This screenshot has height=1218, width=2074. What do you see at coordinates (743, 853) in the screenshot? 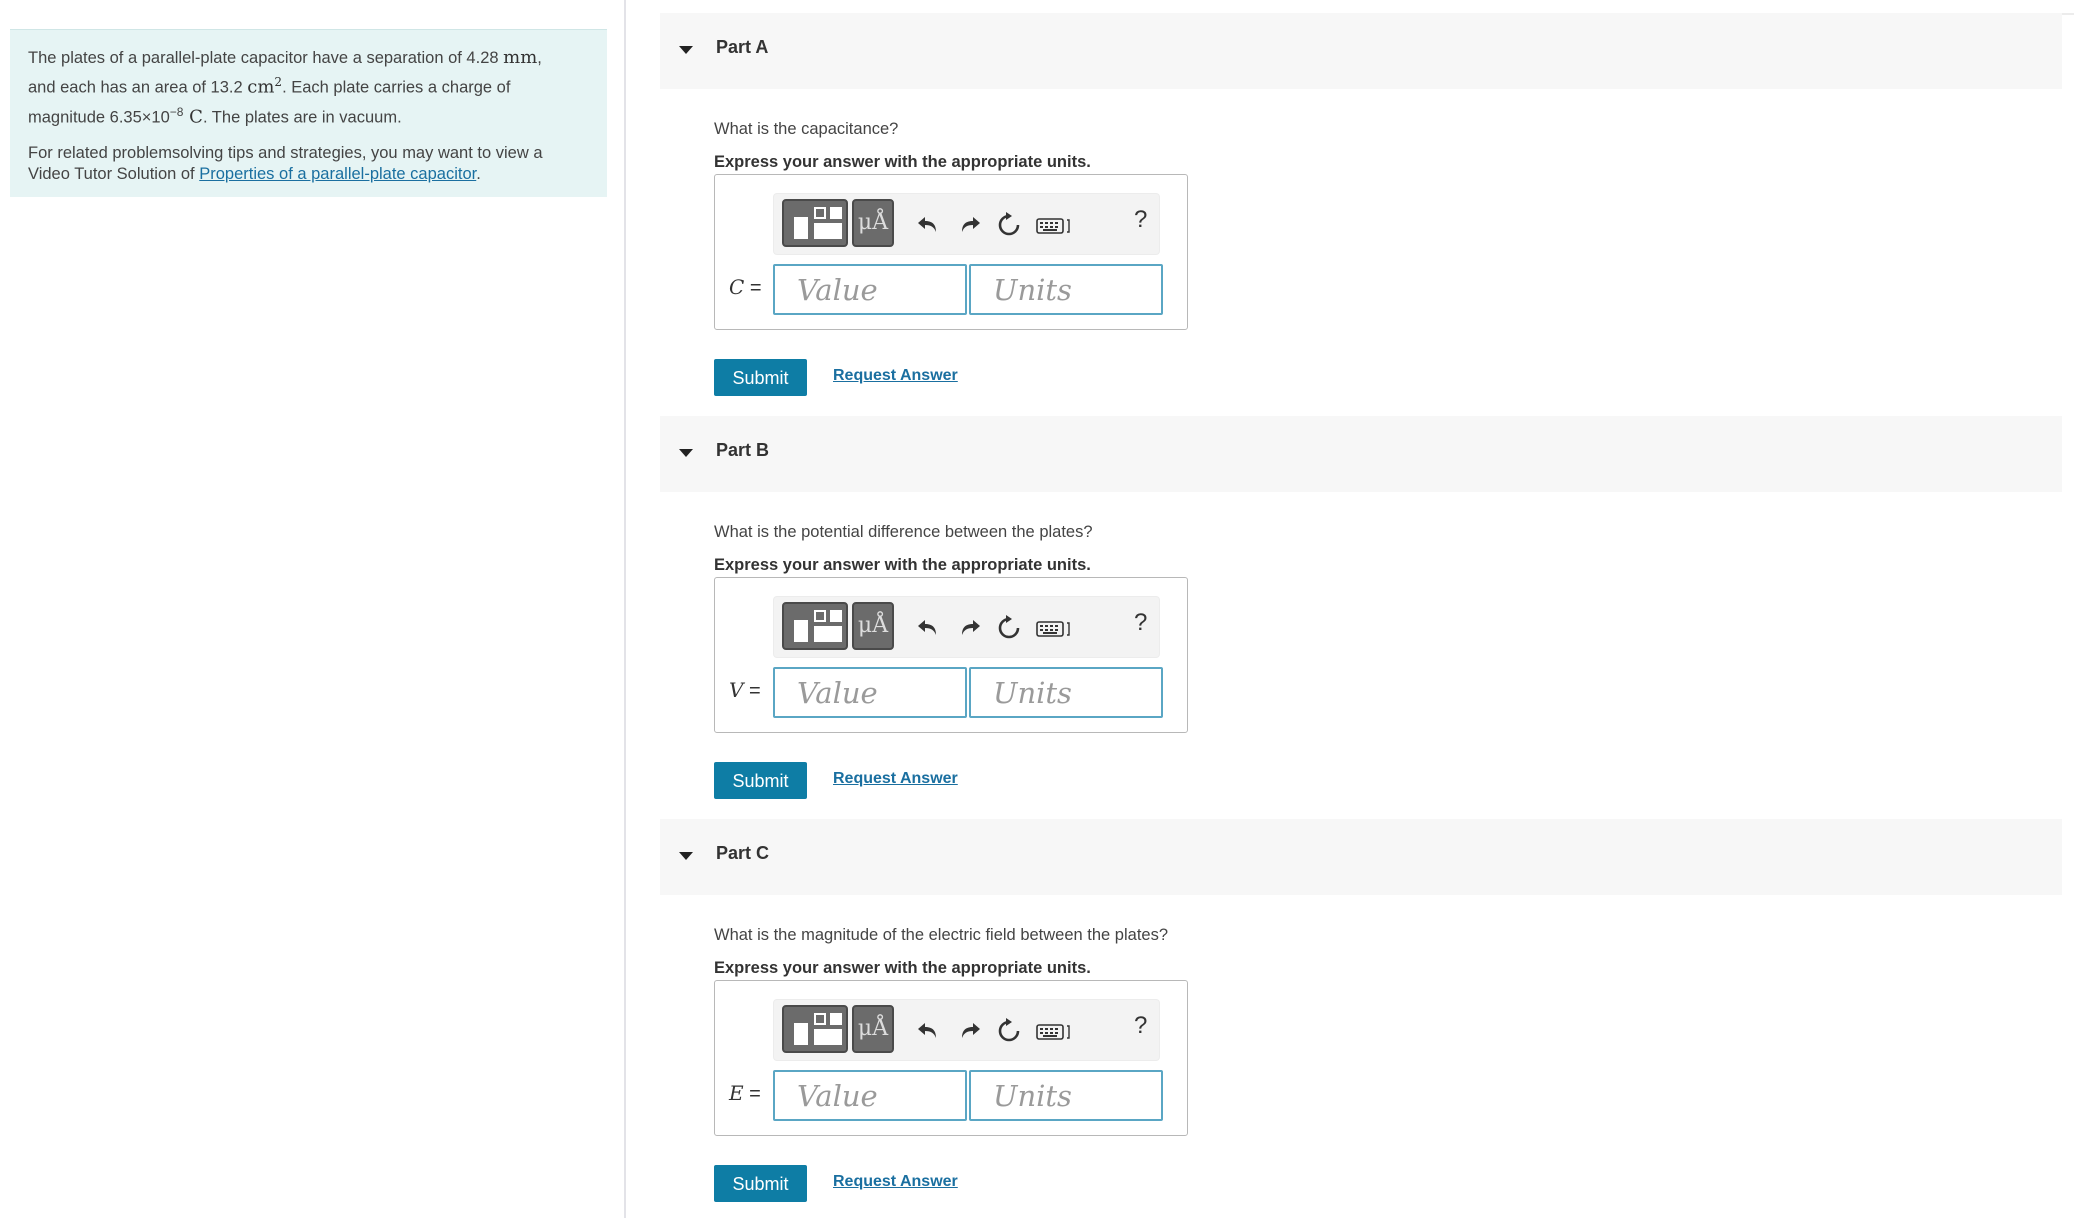
I see `part-title: Part C` at bounding box center [743, 853].